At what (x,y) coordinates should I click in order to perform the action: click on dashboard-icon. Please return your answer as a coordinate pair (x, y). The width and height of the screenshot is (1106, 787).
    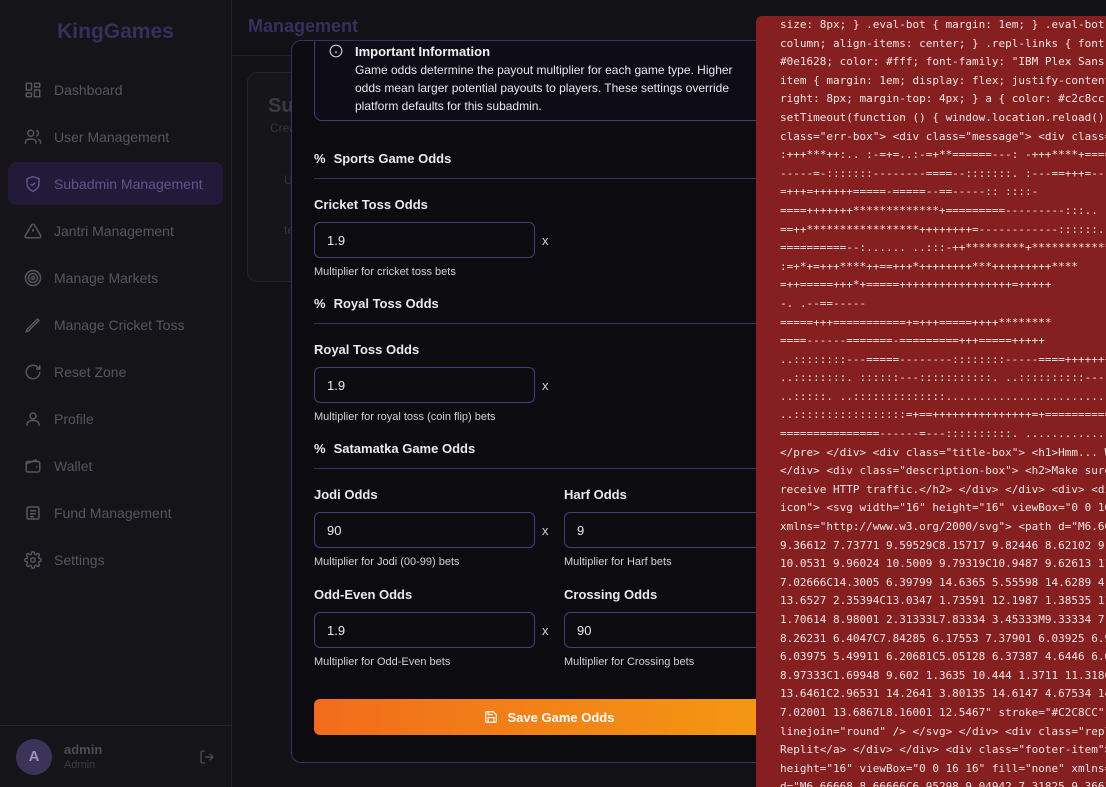
    Looking at the image, I should click on (33, 89).